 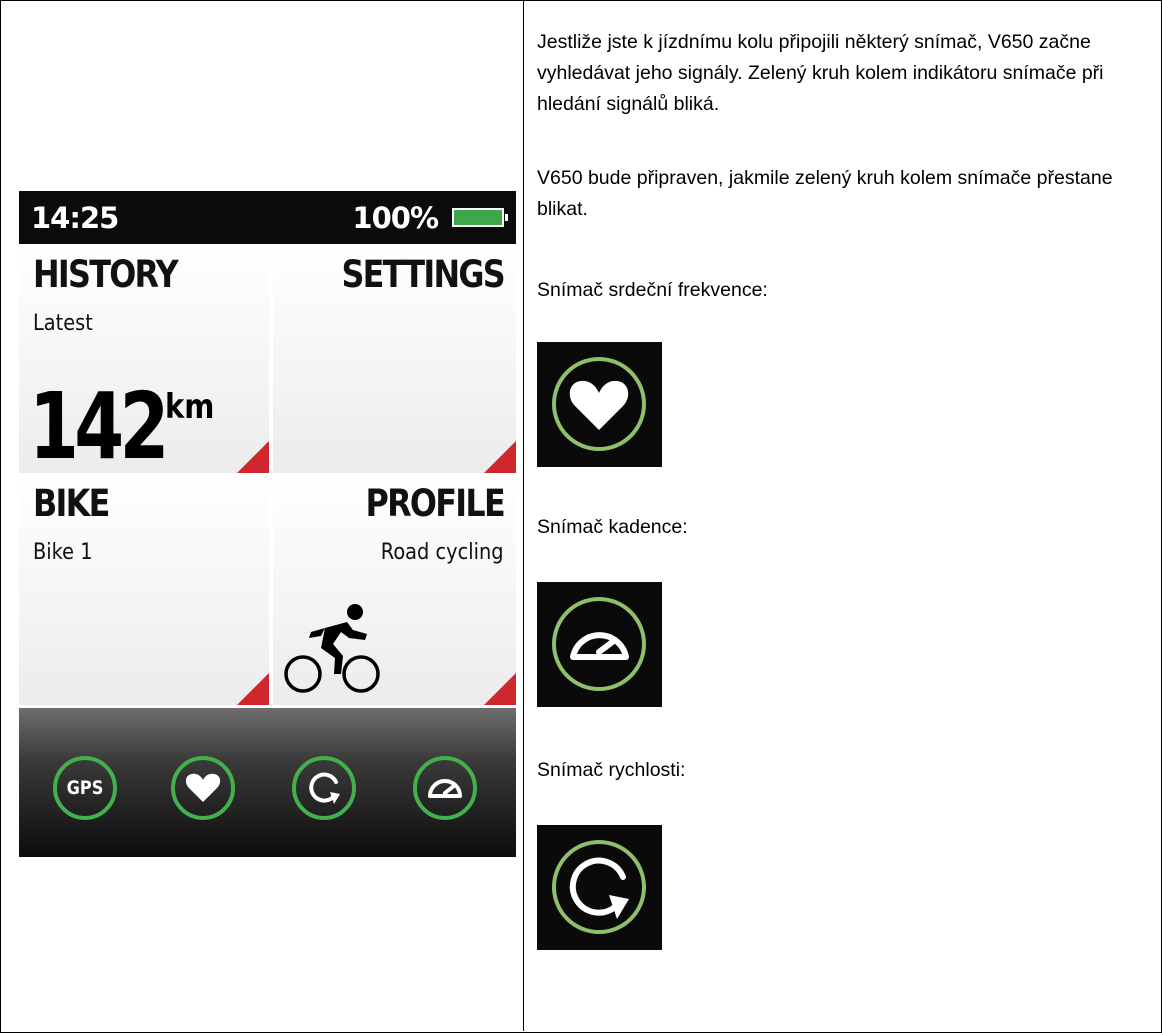 What do you see at coordinates (190, 407) in the screenshot?
I see `history-unit: km` at bounding box center [190, 407].